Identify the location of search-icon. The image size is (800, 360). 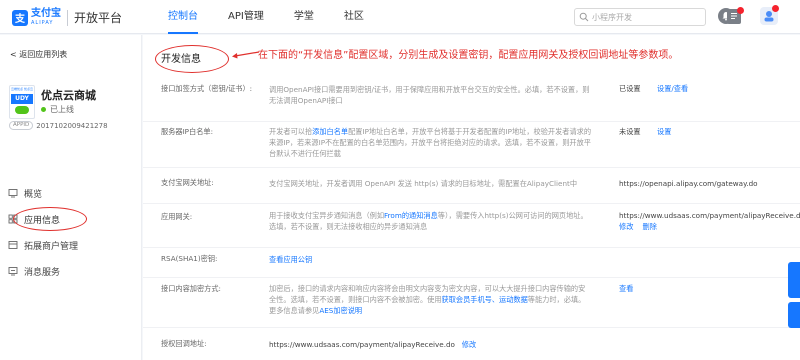
(584, 17).